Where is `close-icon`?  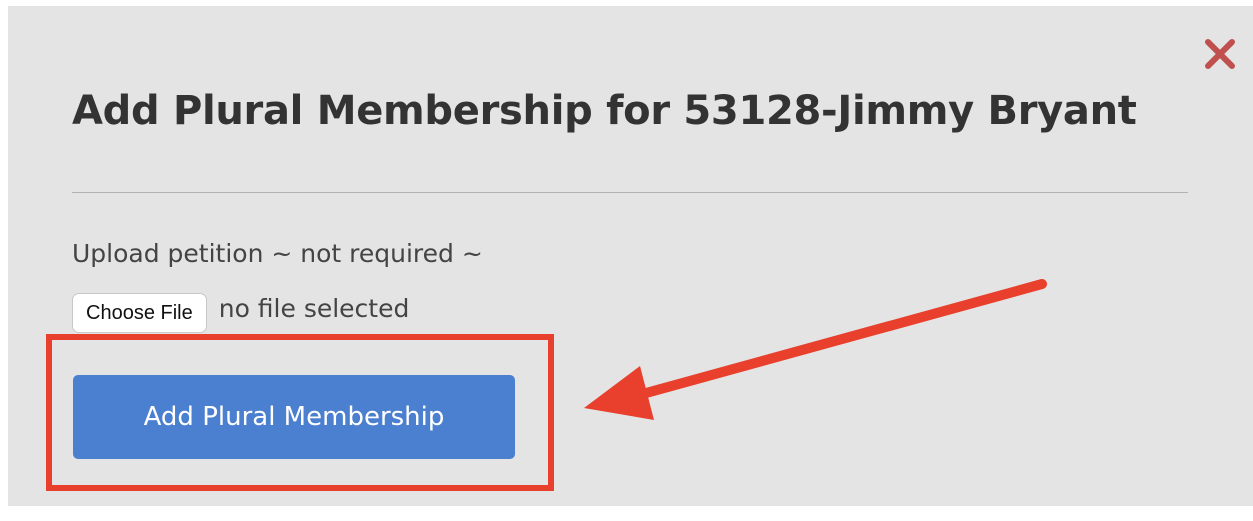 close-icon is located at coordinates (1220, 54).